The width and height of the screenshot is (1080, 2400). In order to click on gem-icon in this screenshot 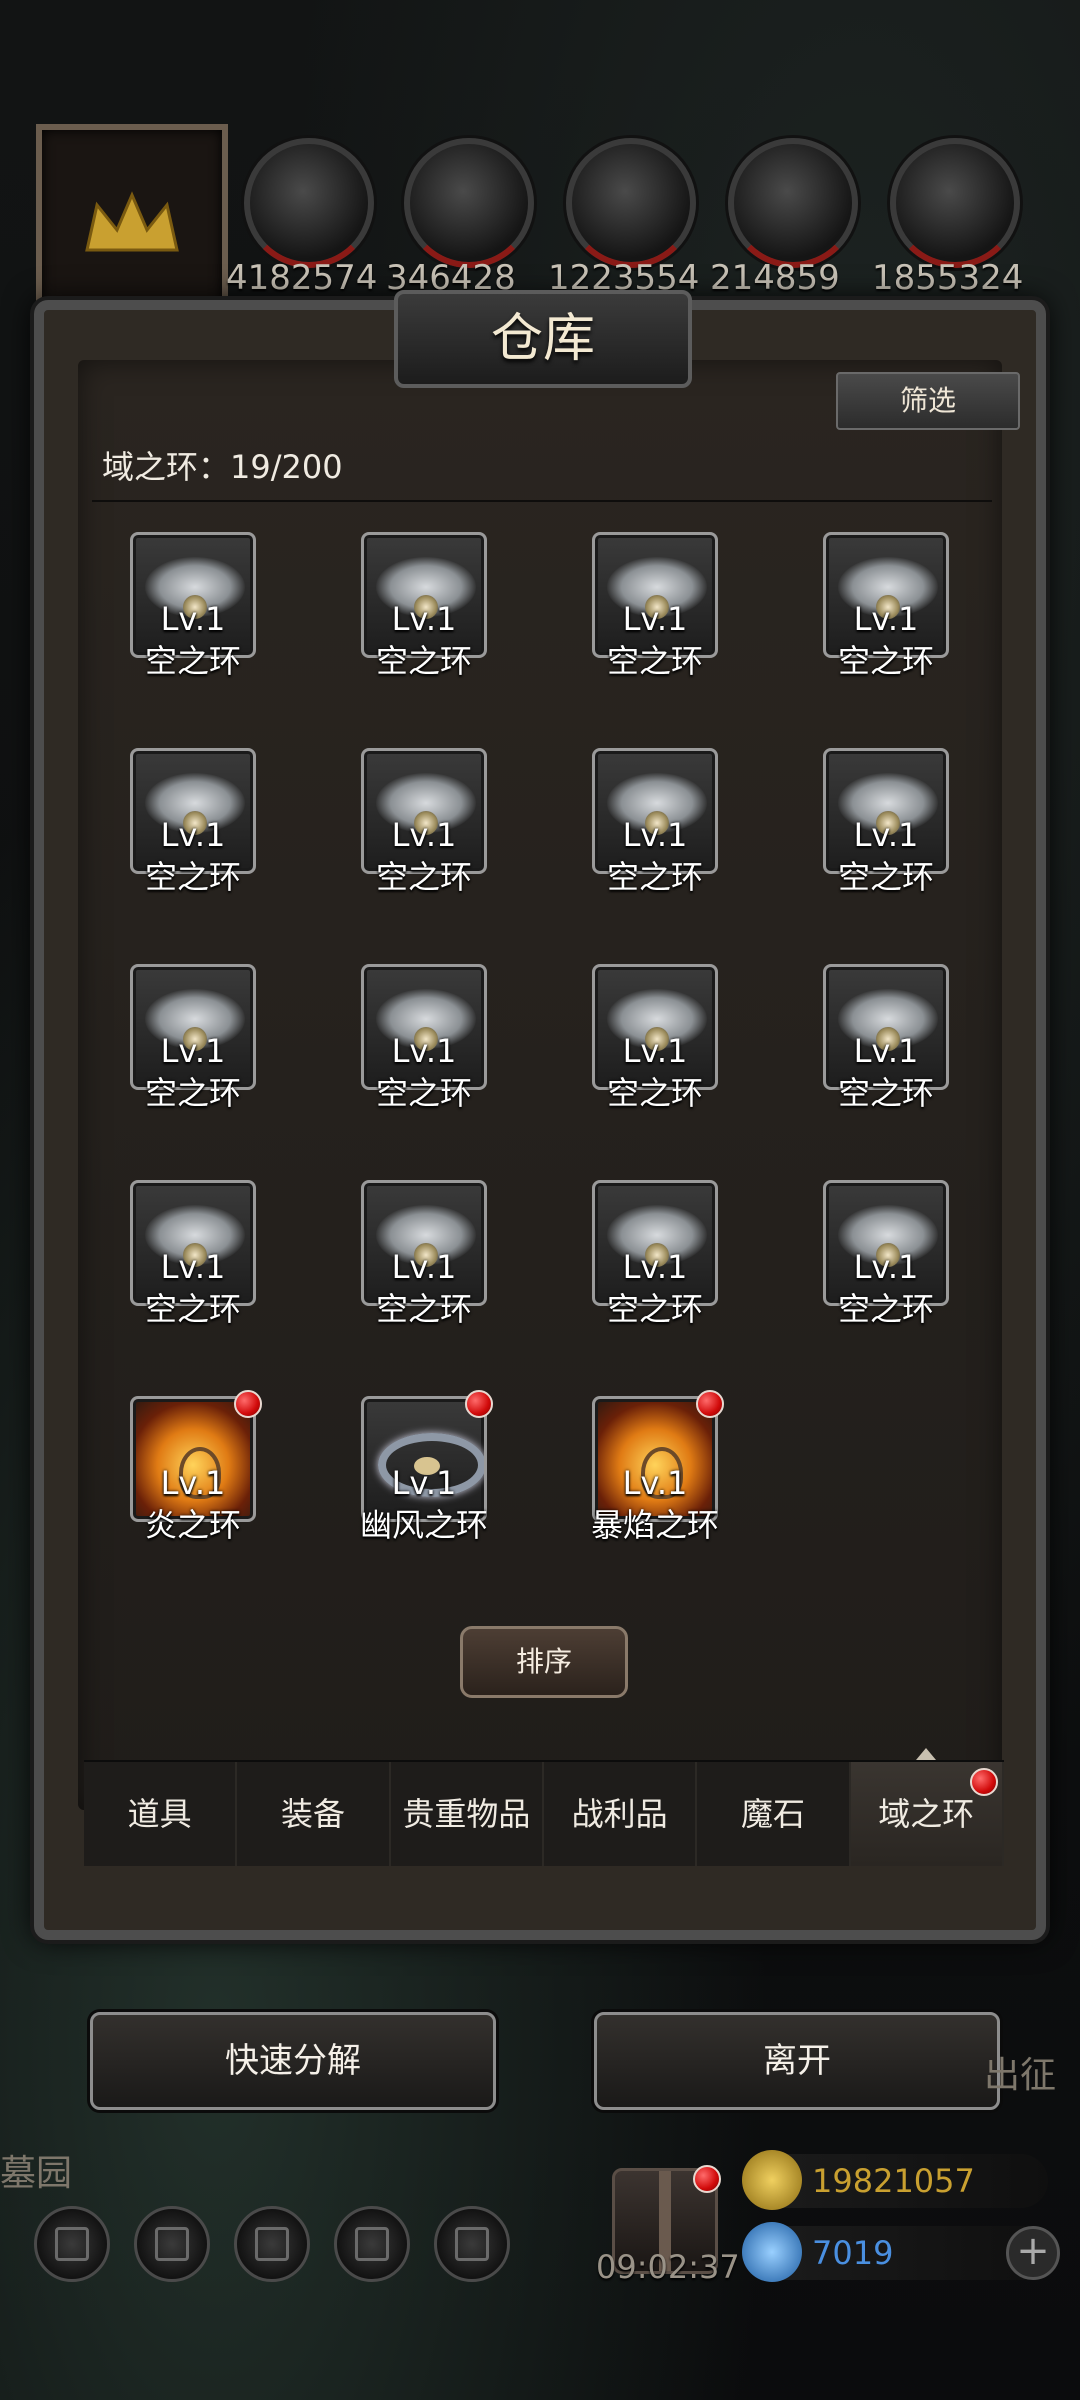, I will do `click(772, 2252)`.